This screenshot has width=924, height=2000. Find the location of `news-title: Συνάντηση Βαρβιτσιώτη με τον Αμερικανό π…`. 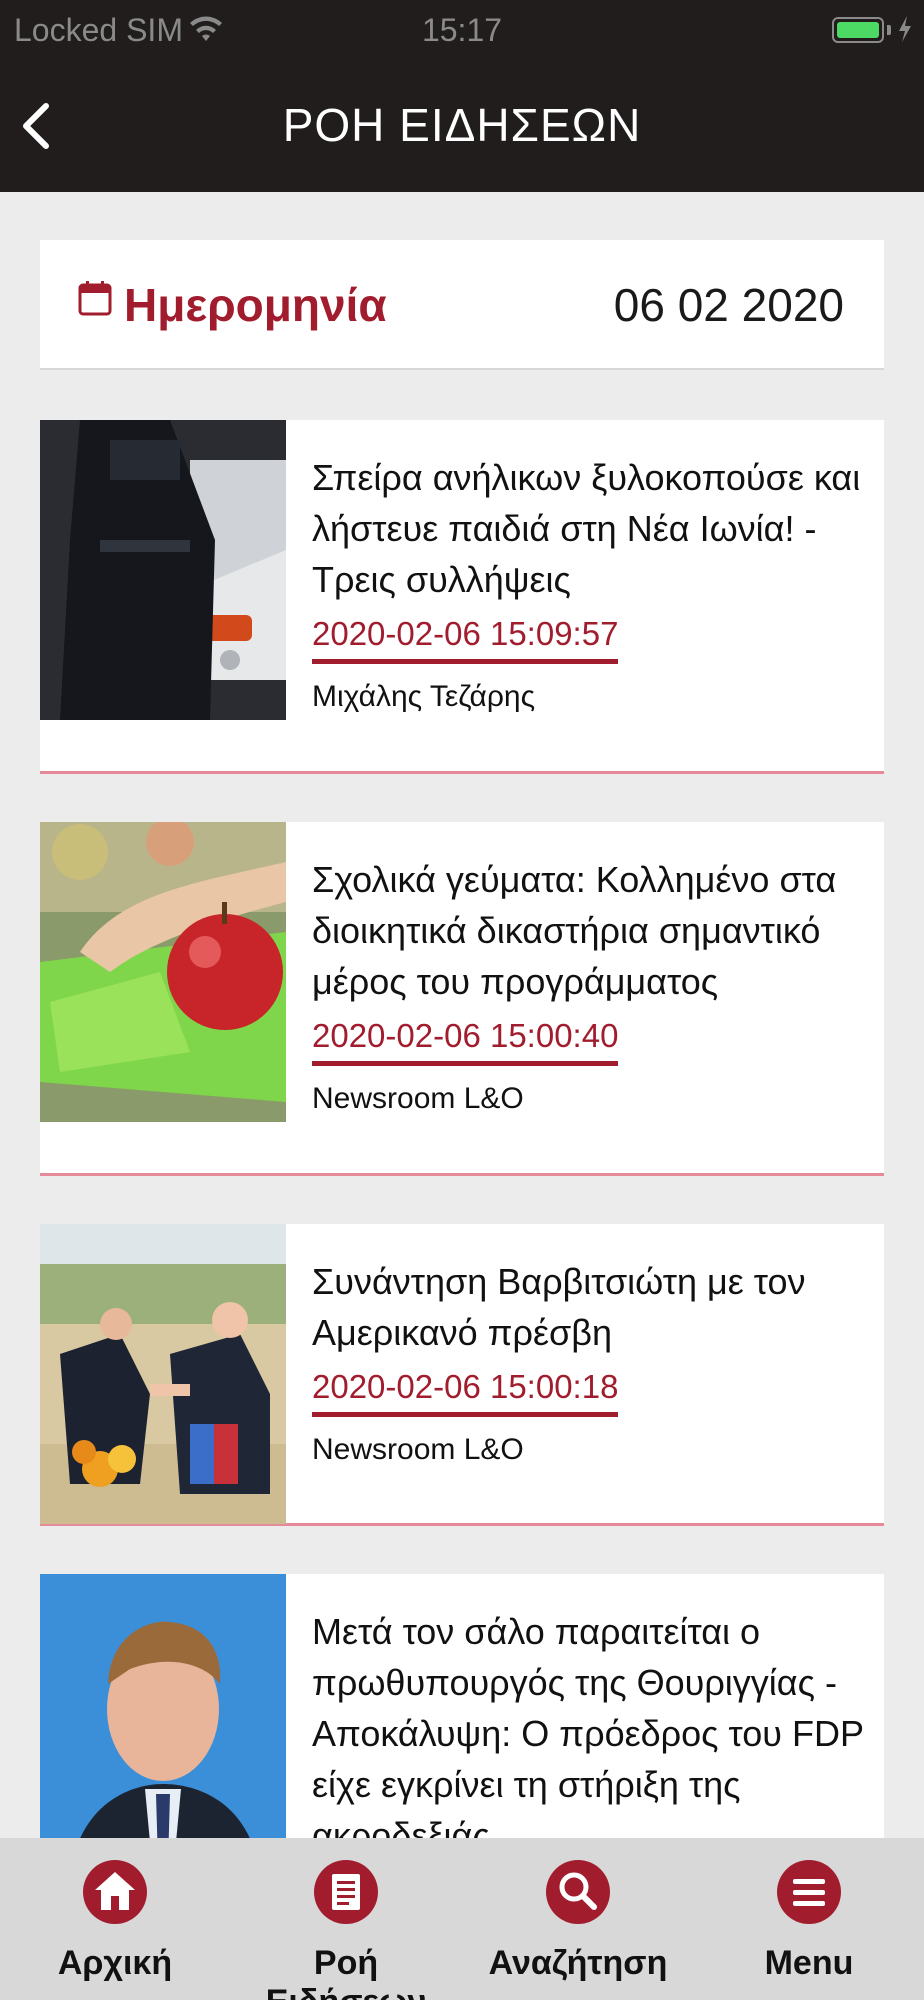

news-title: Συνάντηση Βαρβιτσιώτη με τον Αμερικανό π… is located at coordinates (590, 1307).